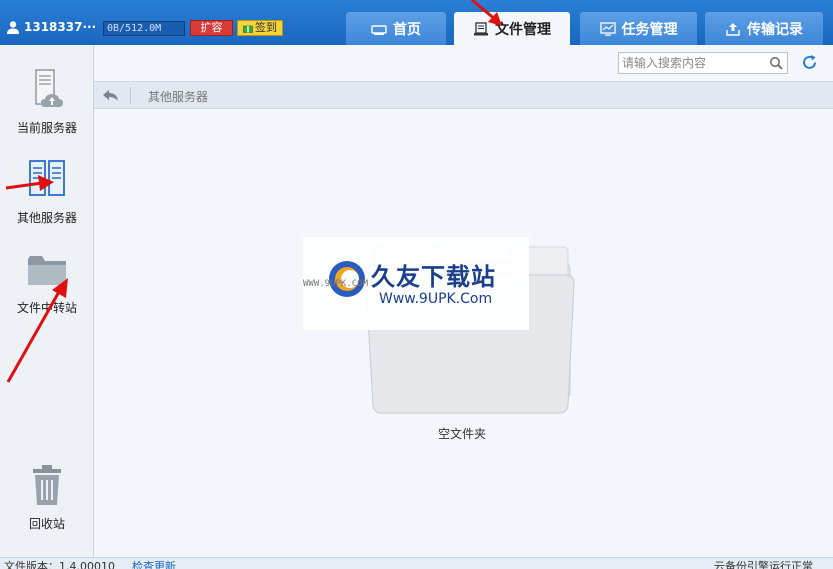 This screenshot has width=833, height=569. What do you see at coordinates (49, 88) in the screenshot?
I see `cloud-server-icon` at bounding box center [49, 88].